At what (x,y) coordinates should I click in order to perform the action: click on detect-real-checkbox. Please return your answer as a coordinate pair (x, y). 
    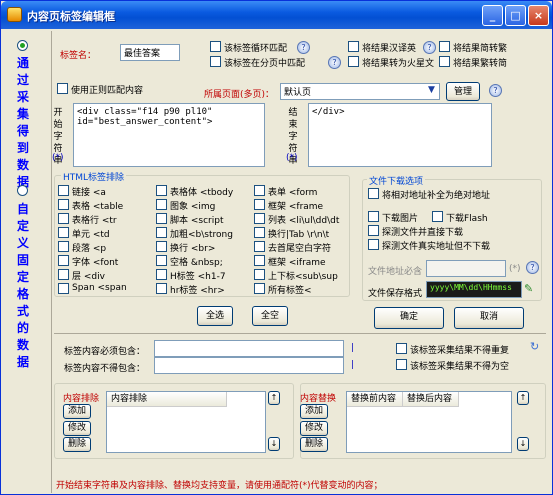
    Looking at the image, I should click on (373, 244).